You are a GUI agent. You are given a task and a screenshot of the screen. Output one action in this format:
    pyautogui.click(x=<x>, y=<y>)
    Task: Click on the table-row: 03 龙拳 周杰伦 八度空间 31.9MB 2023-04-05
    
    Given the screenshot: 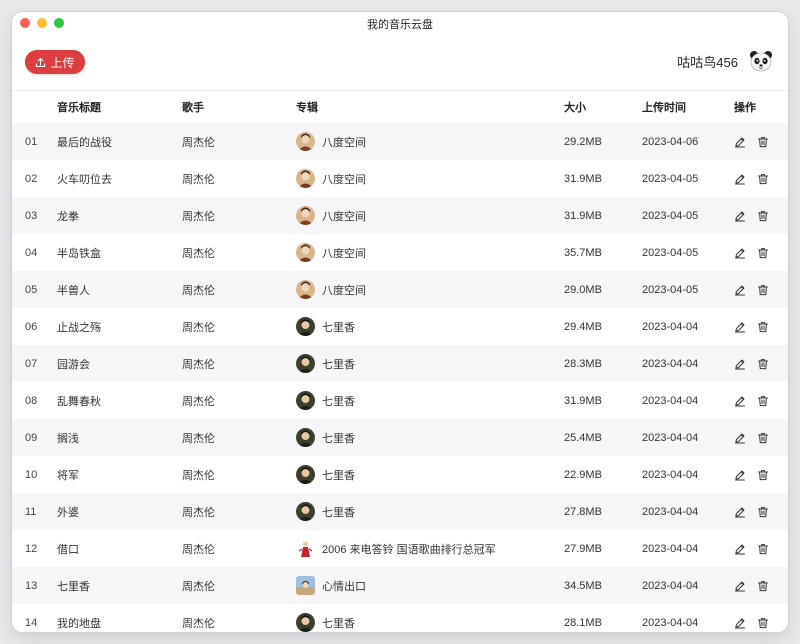 What is the action you would take?
    pyautogui.click(x=400, y=215)
    